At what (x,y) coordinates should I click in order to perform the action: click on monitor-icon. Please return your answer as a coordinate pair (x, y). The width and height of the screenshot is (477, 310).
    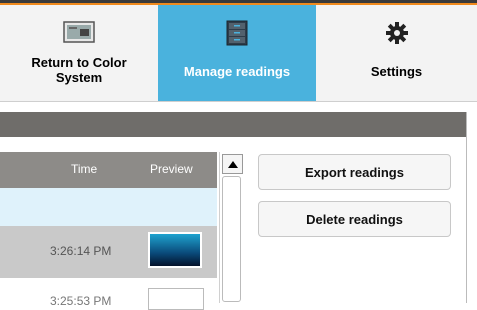
    Looking at the image, I should click on (79, 33).